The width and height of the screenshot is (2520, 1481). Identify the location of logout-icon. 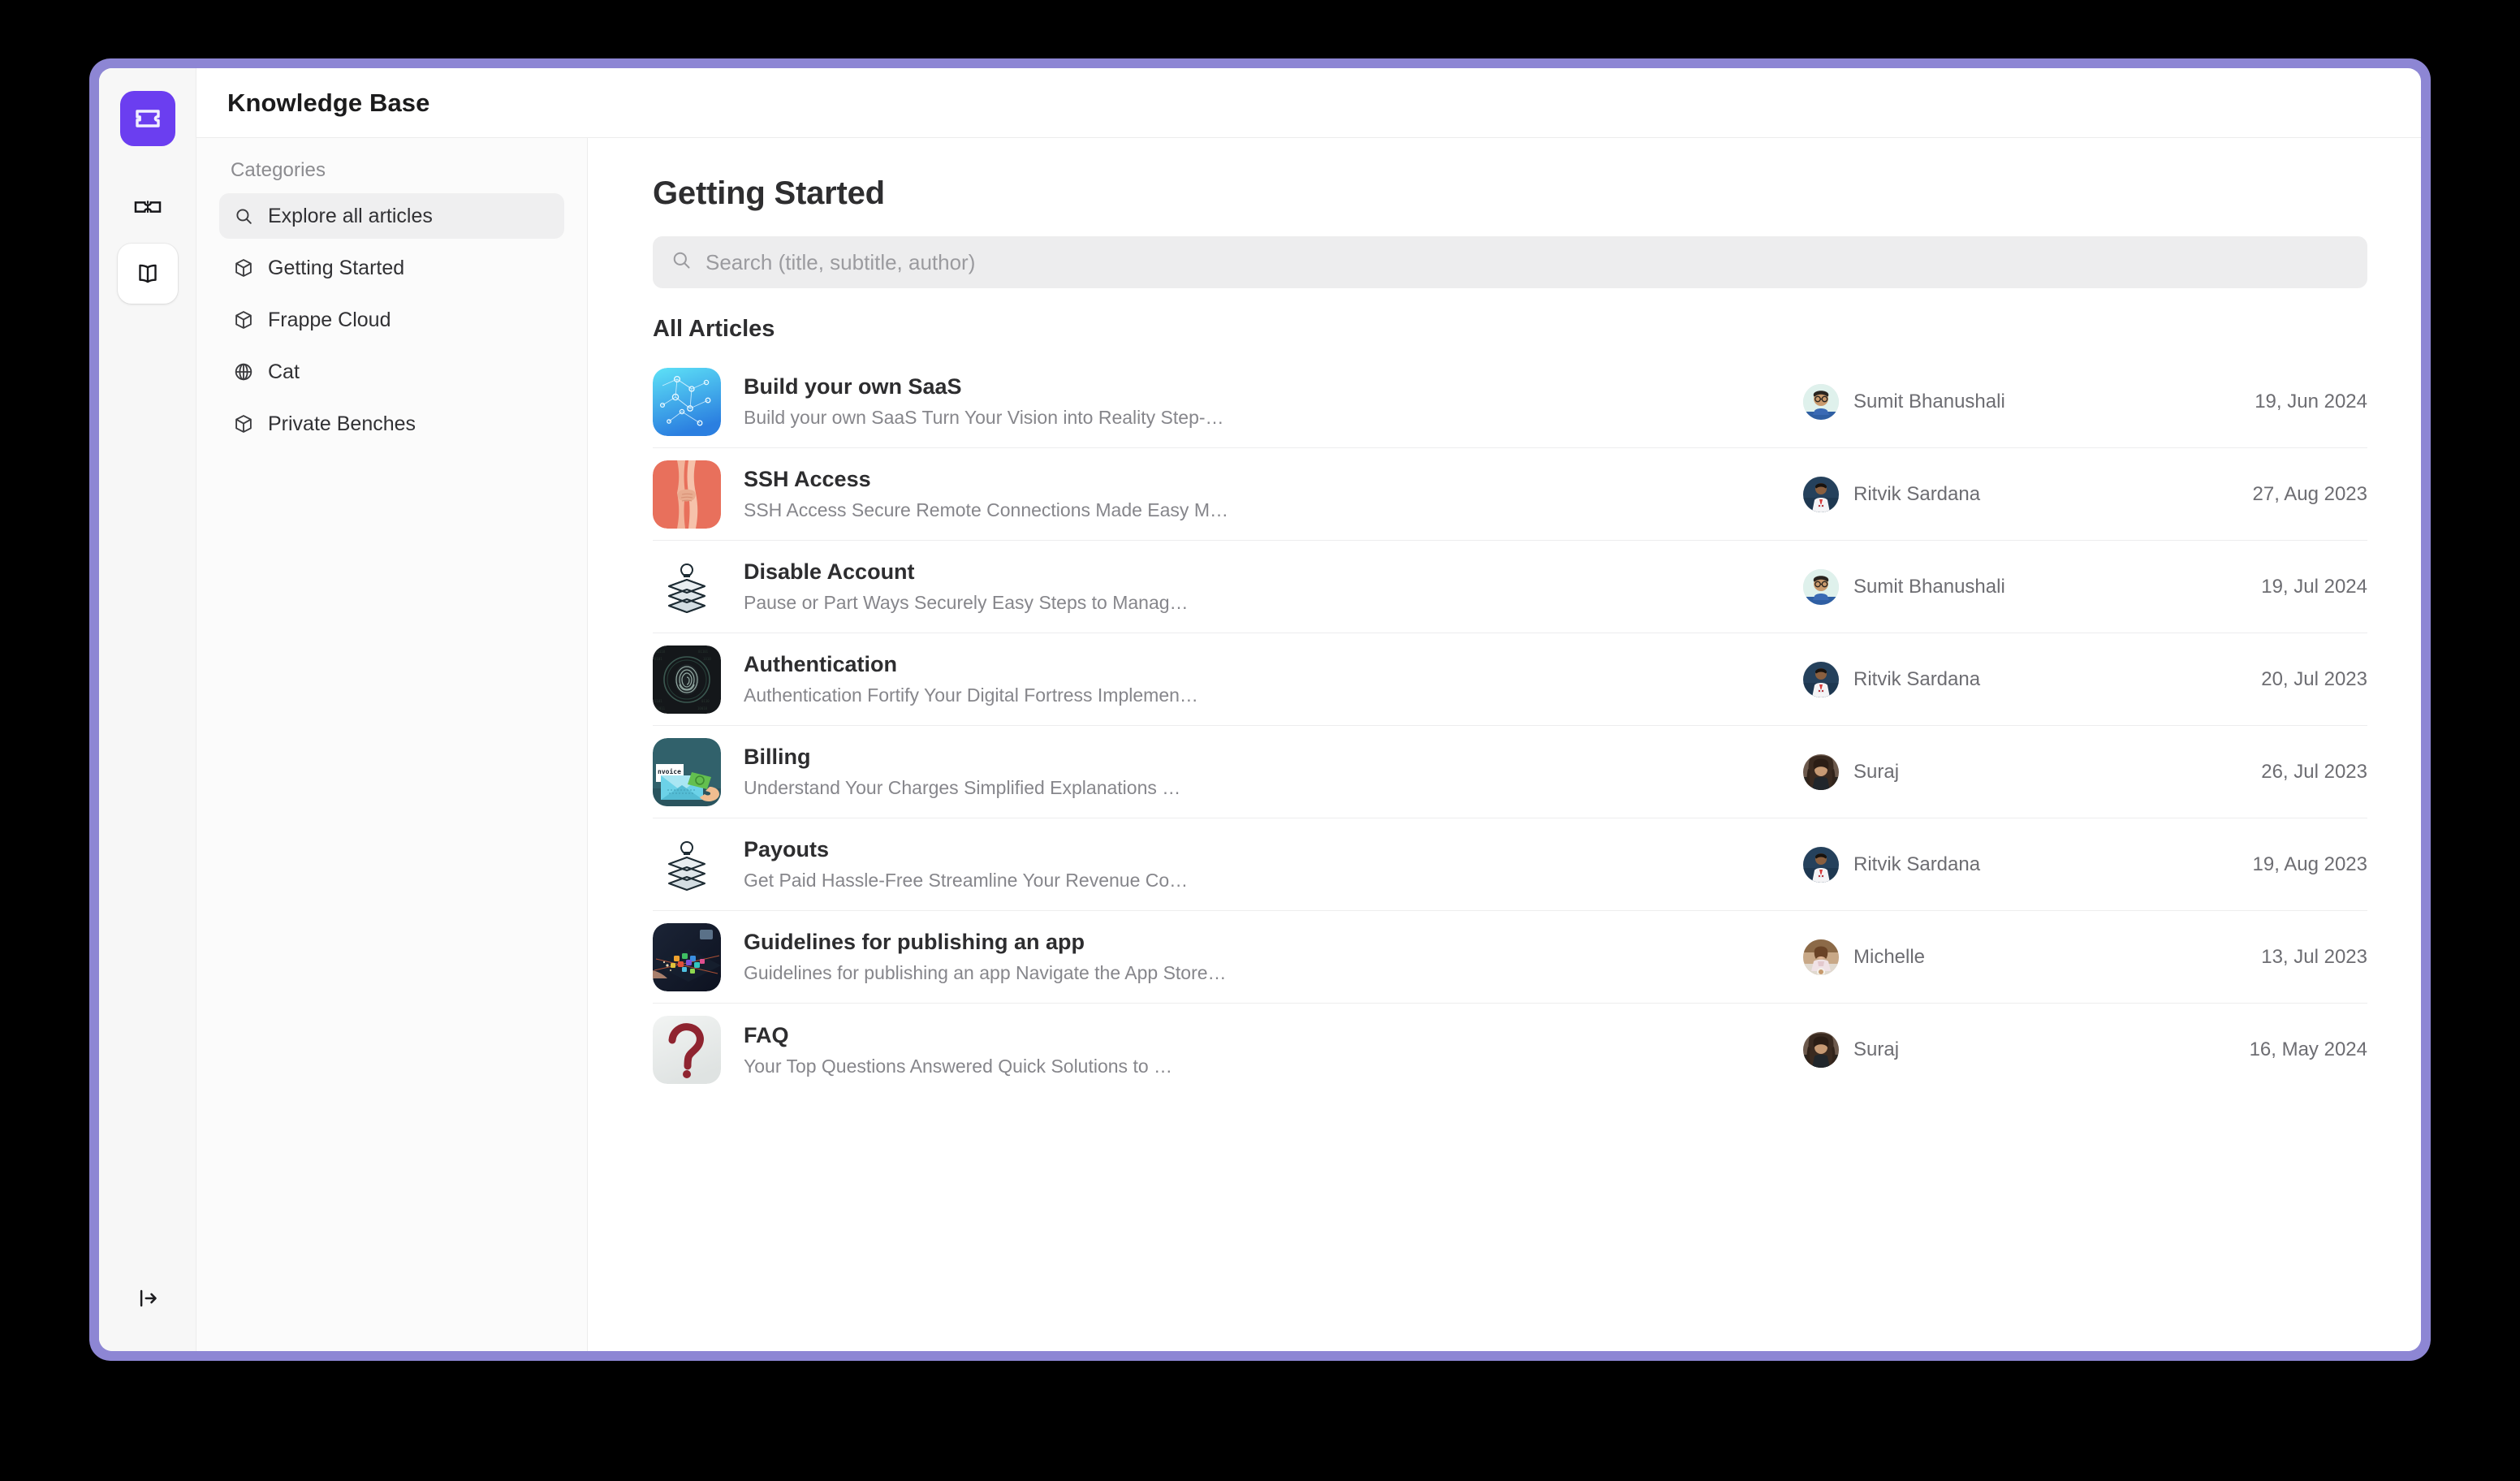
(148, 1298).